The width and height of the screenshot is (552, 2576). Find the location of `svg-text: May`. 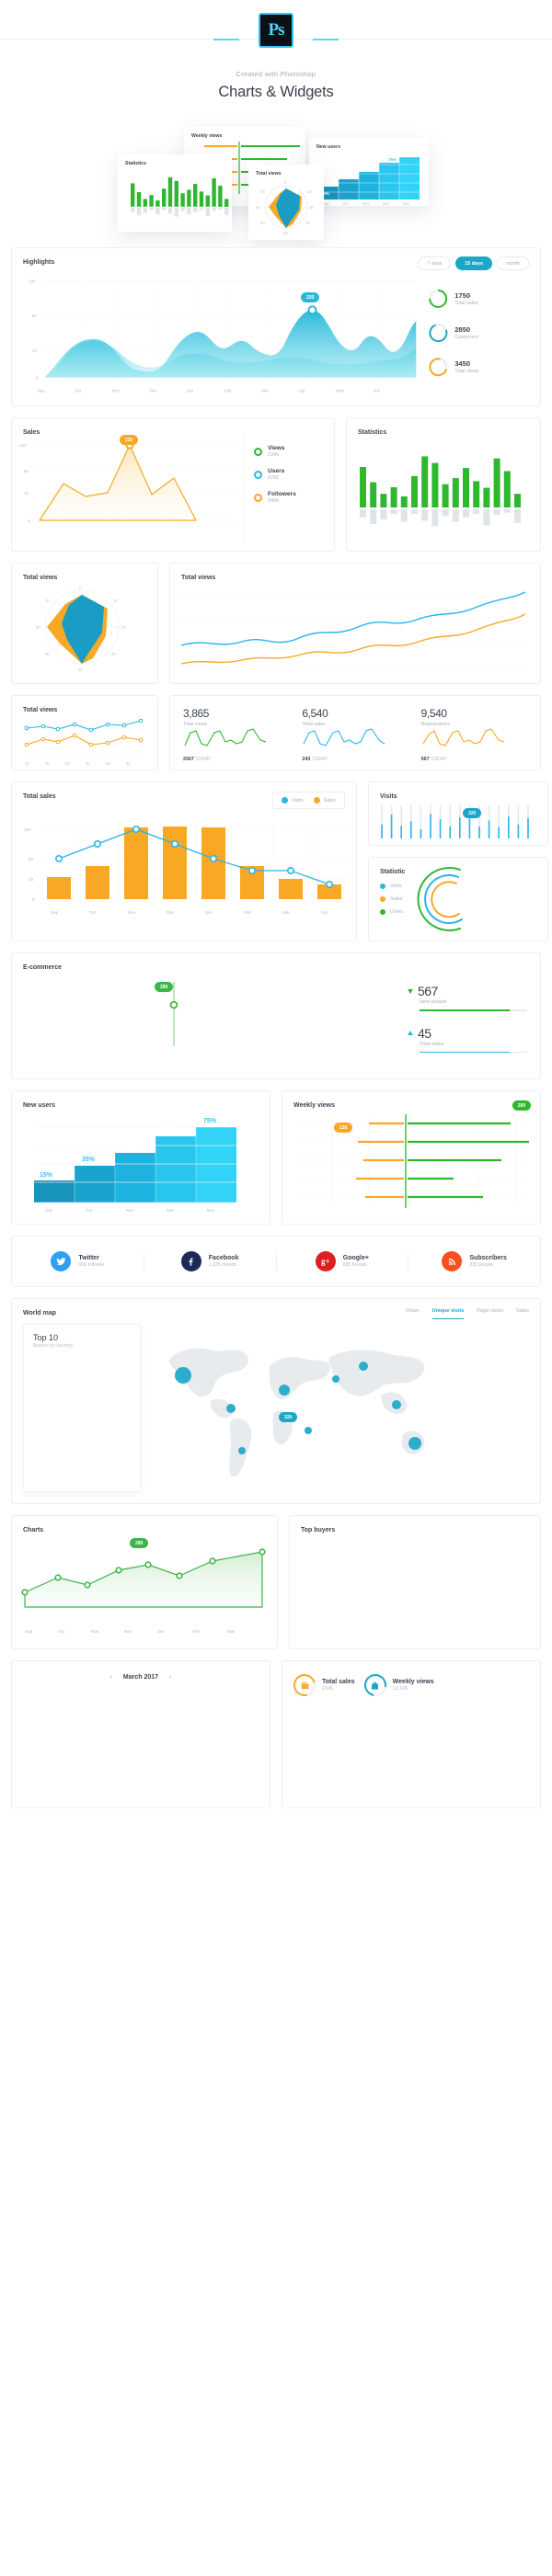

svg-text: May is located at coordinates (340, 390).